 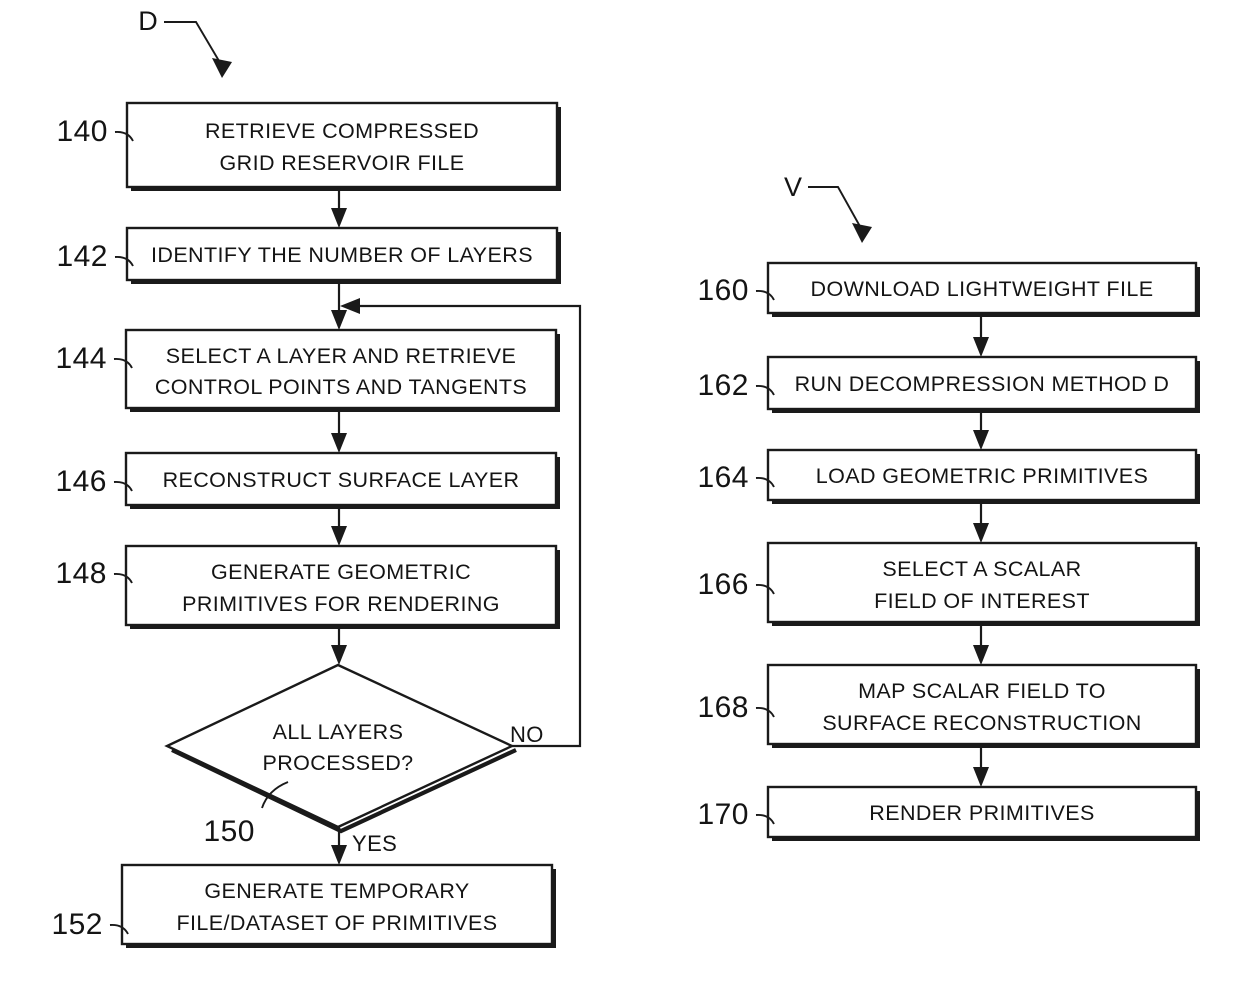 I want to click on ref-number-150: 150, so click(x=229, y=831).